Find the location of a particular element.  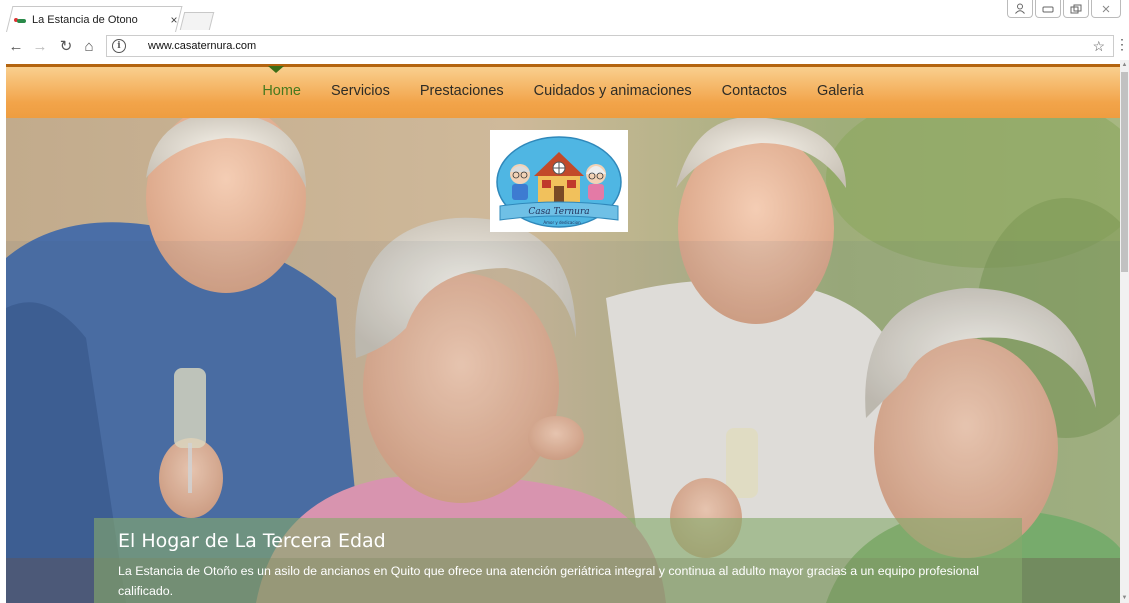

site-logo: Casa Ternura Amor y dedicacion is located at coordinates (559, 181).